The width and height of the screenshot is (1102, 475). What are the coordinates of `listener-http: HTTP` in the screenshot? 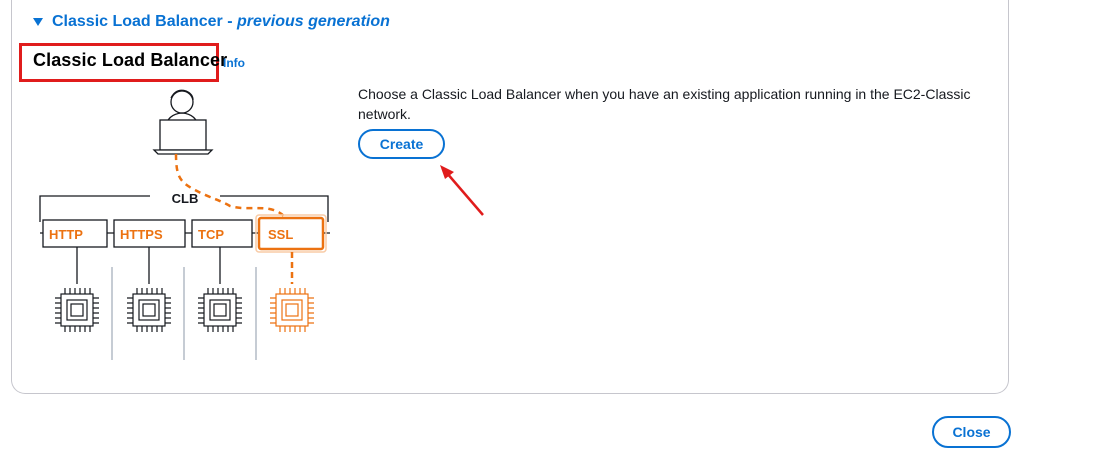 It's located at (75, 233).